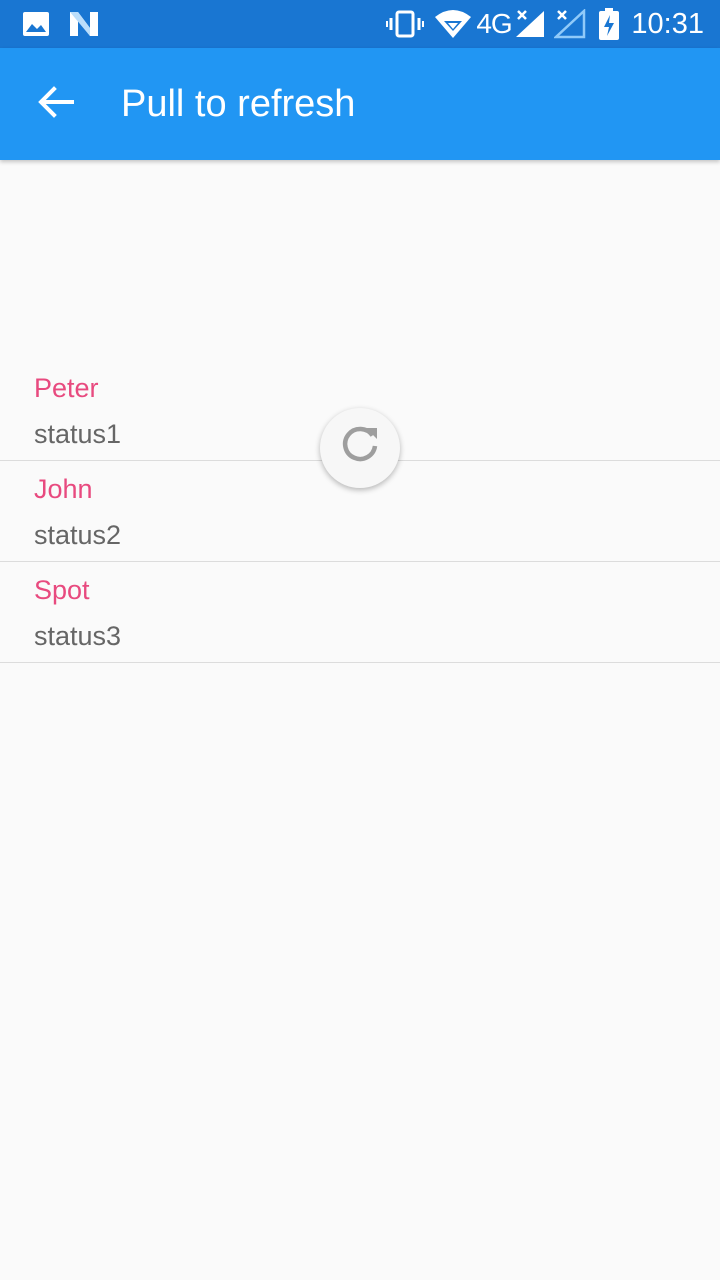  Describe the element at coordinates (667, 24) in the screenshot. I see `status-time: 10:31` at that location.